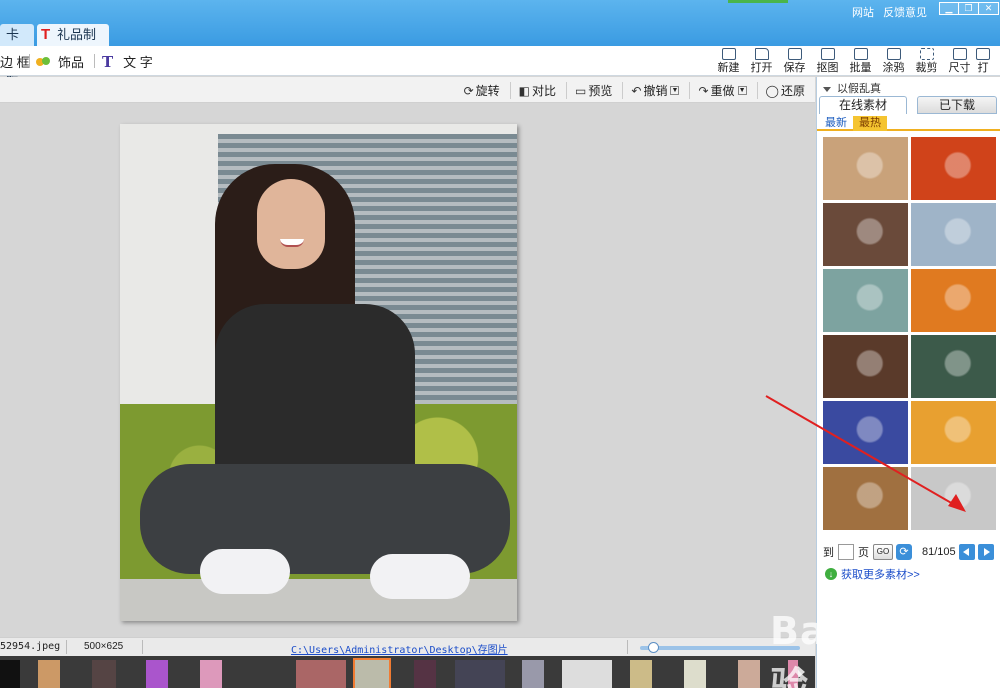 The width and height of the screenshot is (1000, 688). I want to click on preview-button: ▭ 预览, so click(589, 90).